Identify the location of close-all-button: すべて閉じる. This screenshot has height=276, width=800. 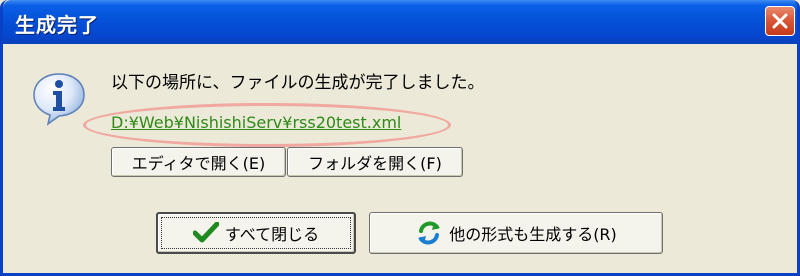
(256, 233).